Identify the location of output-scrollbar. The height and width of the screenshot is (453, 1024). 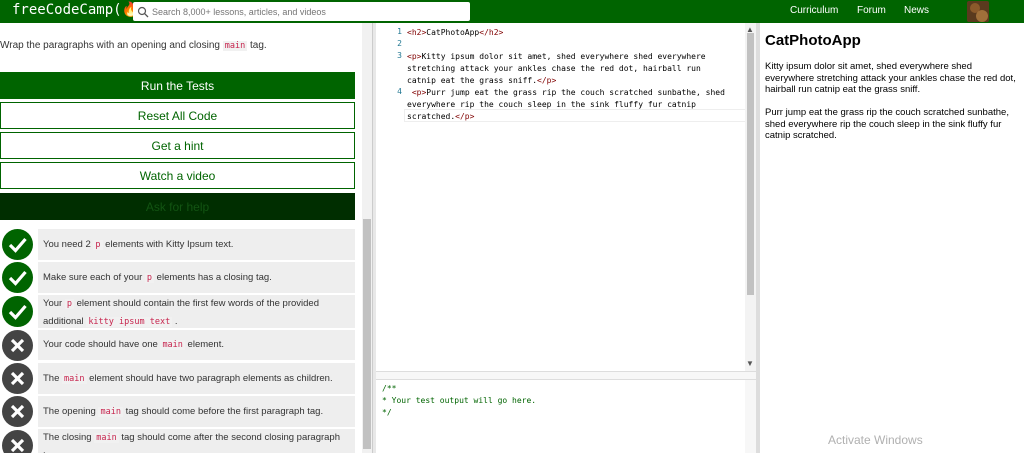
(750, 416).